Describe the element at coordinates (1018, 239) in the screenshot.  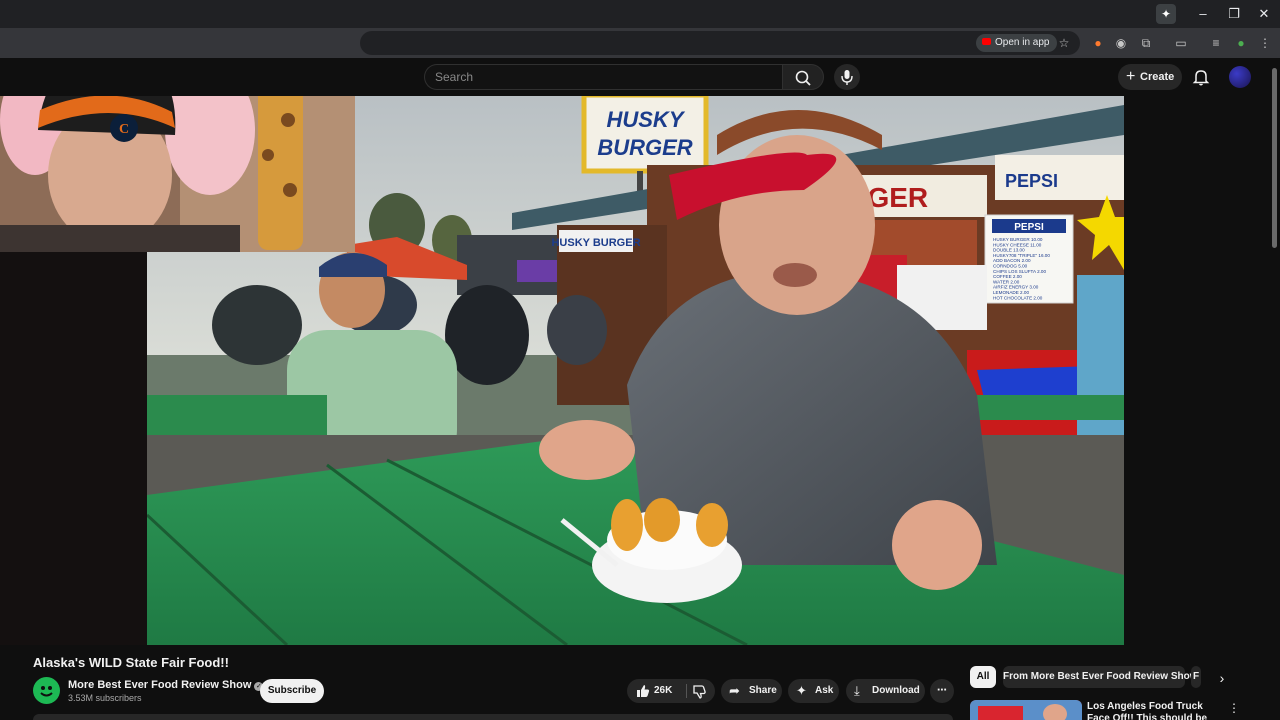
I see `menu-board-line: HUSKY BURGER 10.00` at that location.